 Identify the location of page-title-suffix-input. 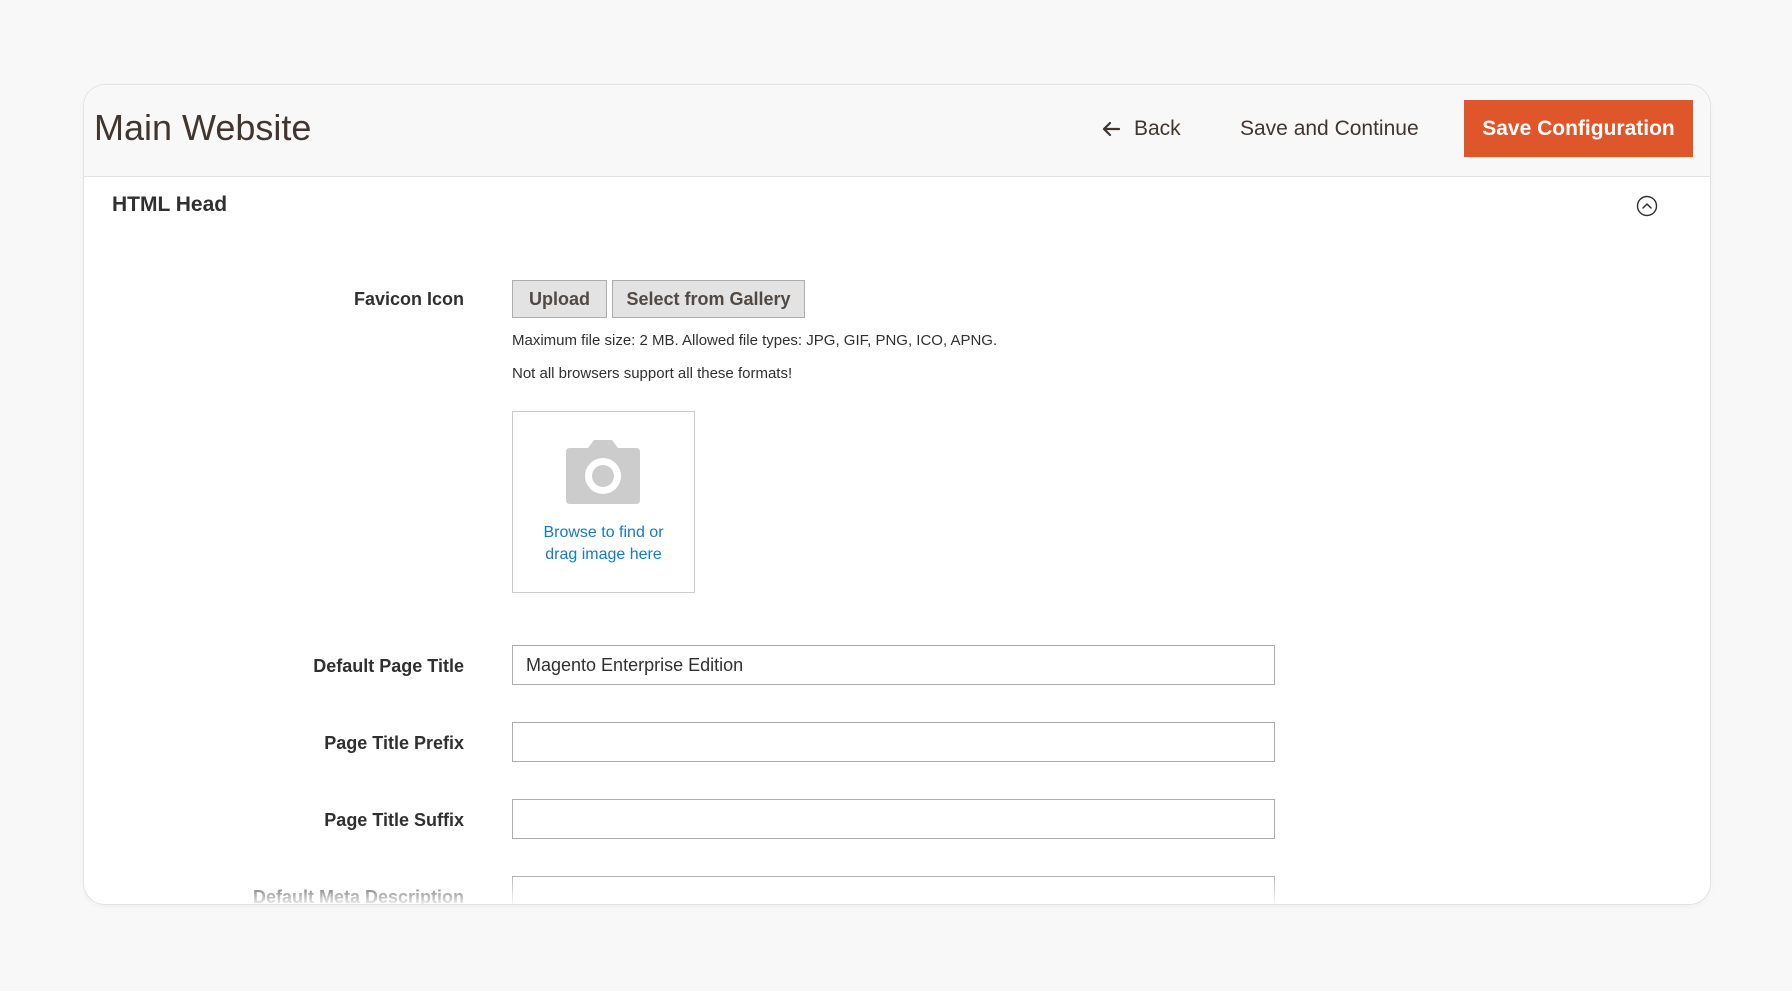
(893, 819).